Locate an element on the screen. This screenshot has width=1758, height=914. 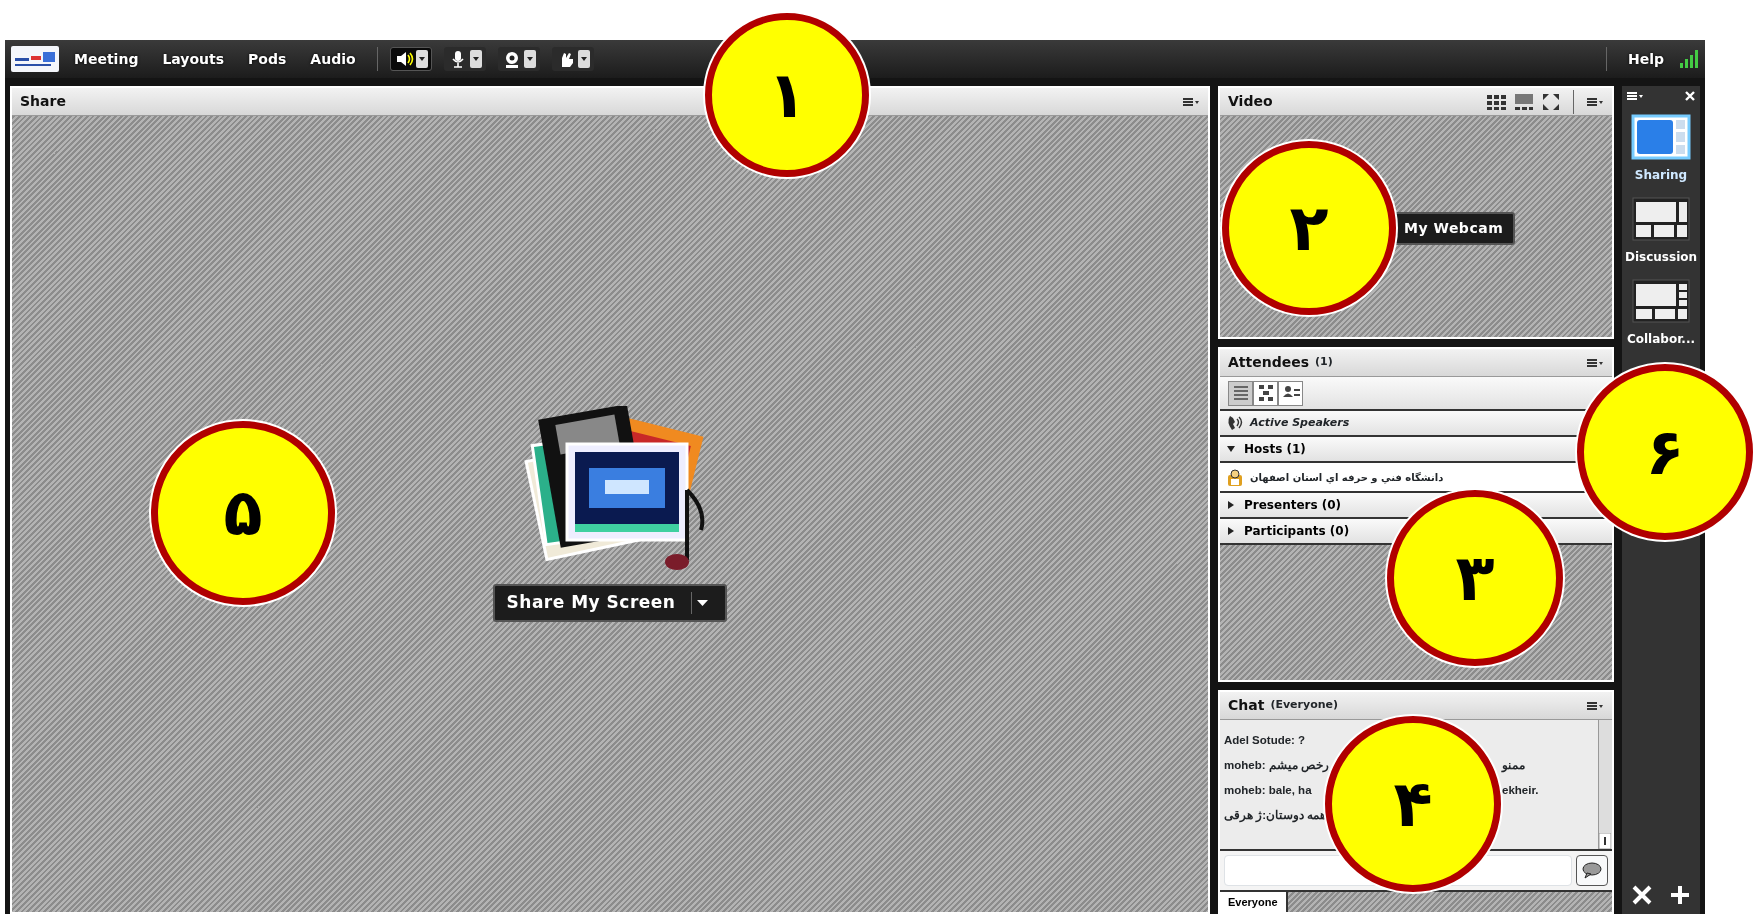
active-speakers-label: Active Speakers is located at coordinates (1300, 422).